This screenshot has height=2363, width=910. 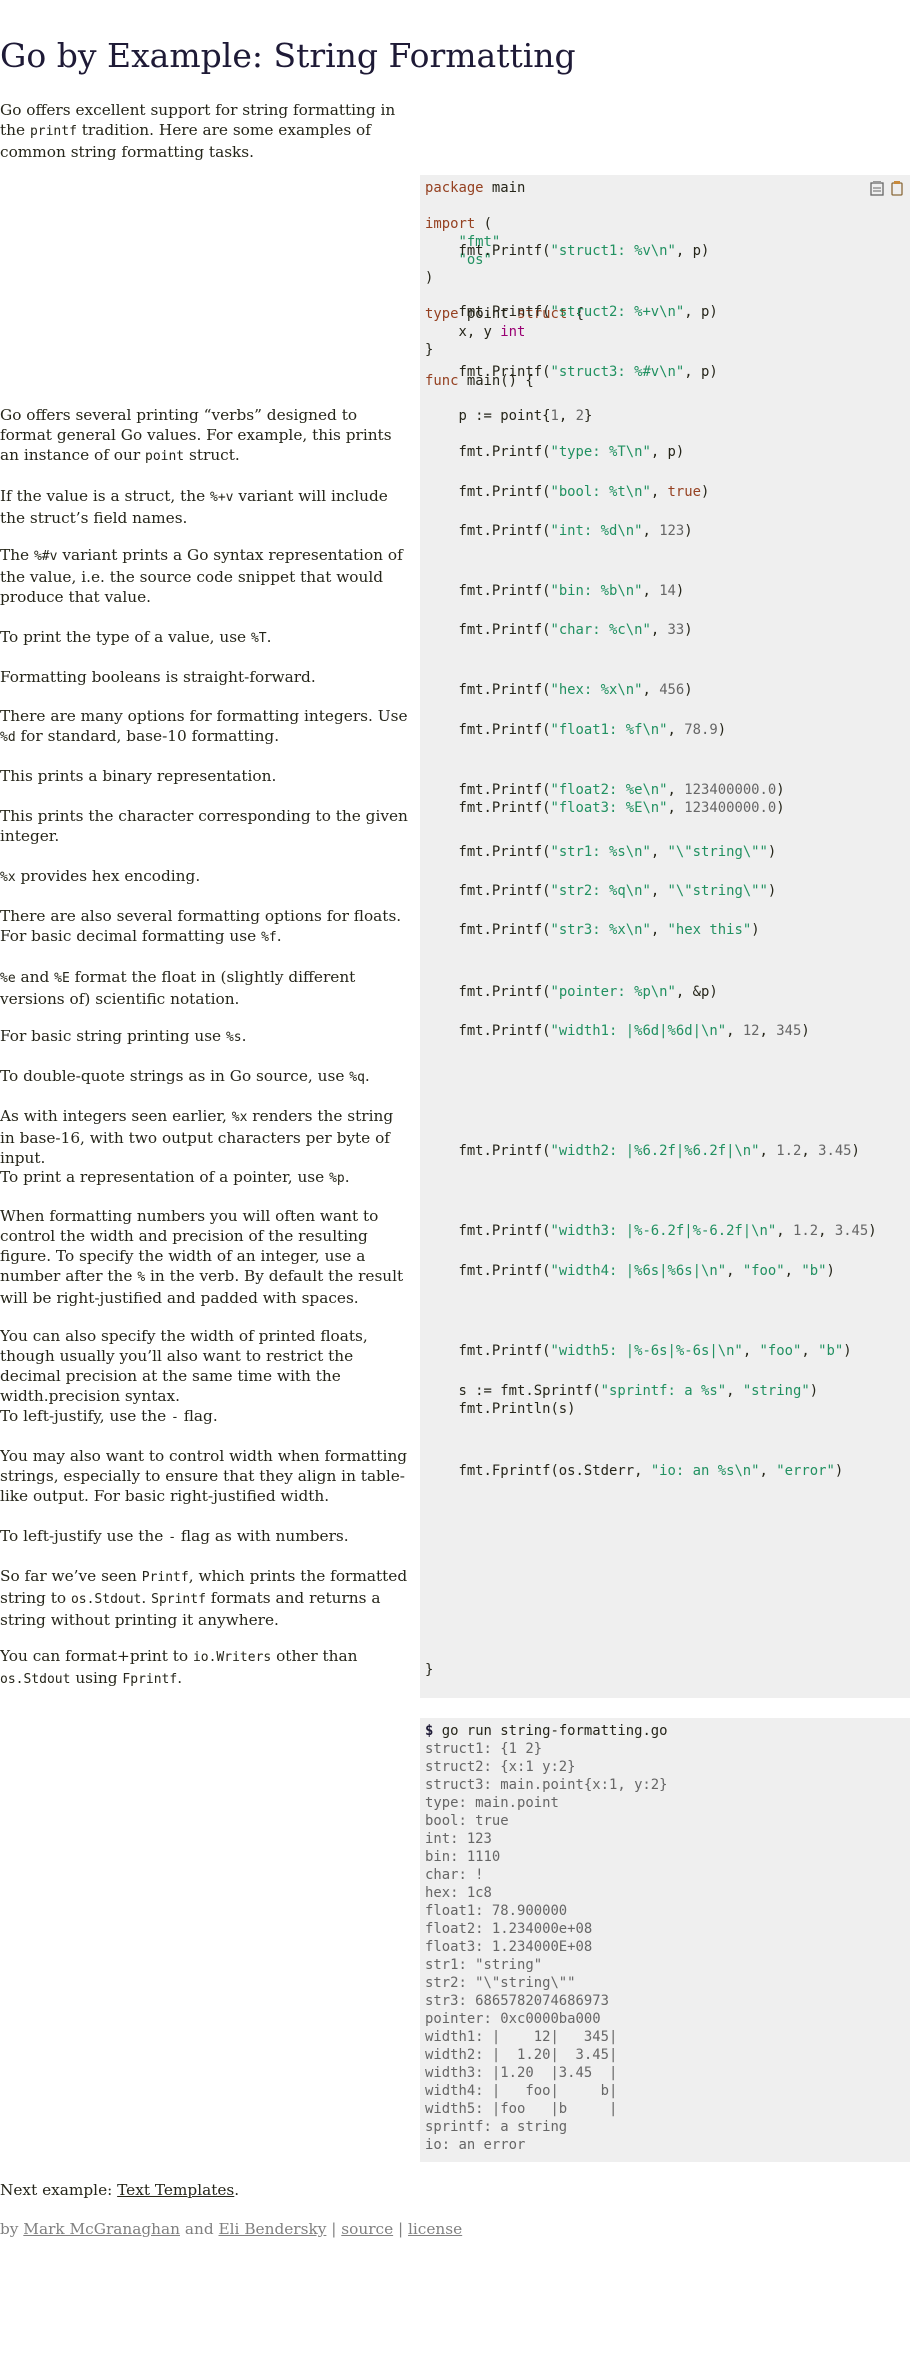 What do you see at coordinates (101, 2229) in the screenshot?
I see `author-link-1: Mark McGranaghan` at bounding box center [101, 2229].